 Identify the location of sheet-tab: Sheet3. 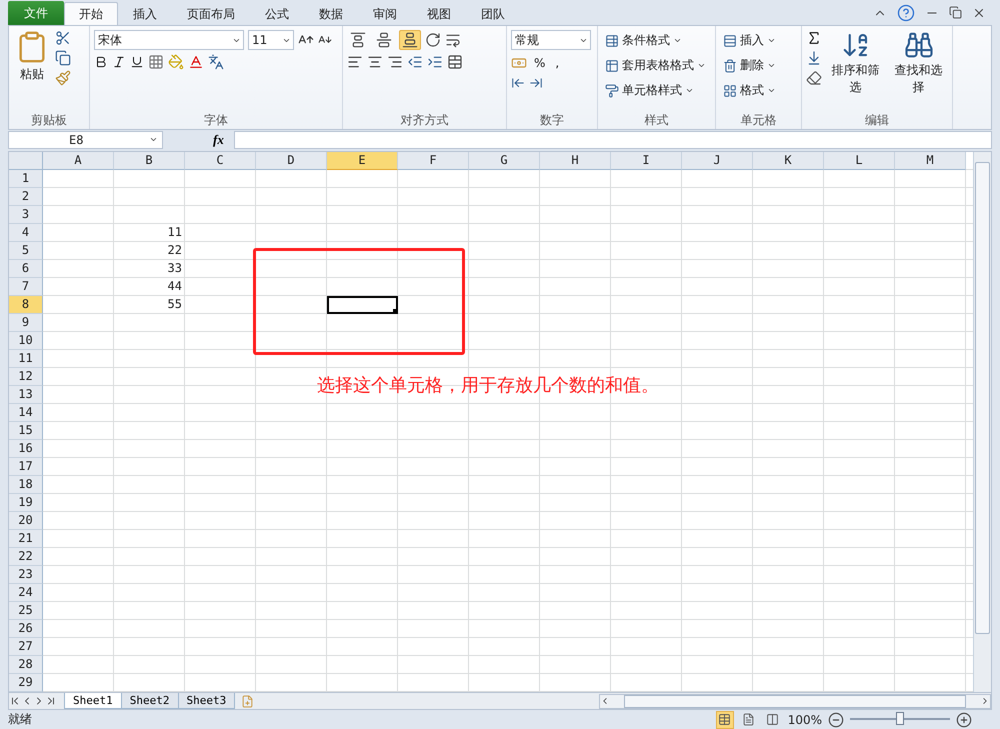
(207, 701).